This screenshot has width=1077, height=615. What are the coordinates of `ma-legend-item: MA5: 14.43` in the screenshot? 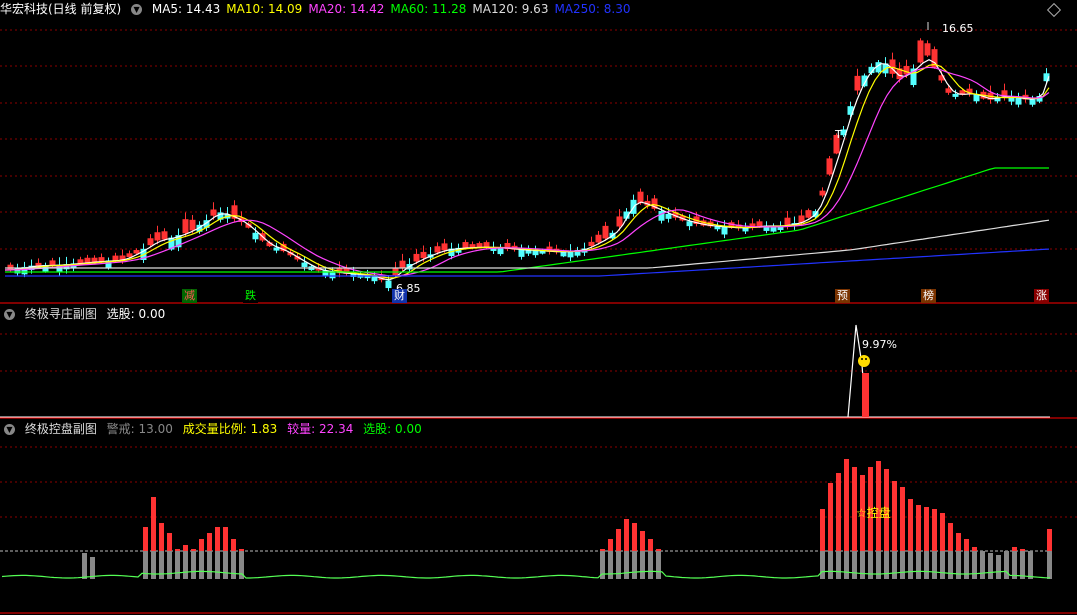 It's located at (186, 9).